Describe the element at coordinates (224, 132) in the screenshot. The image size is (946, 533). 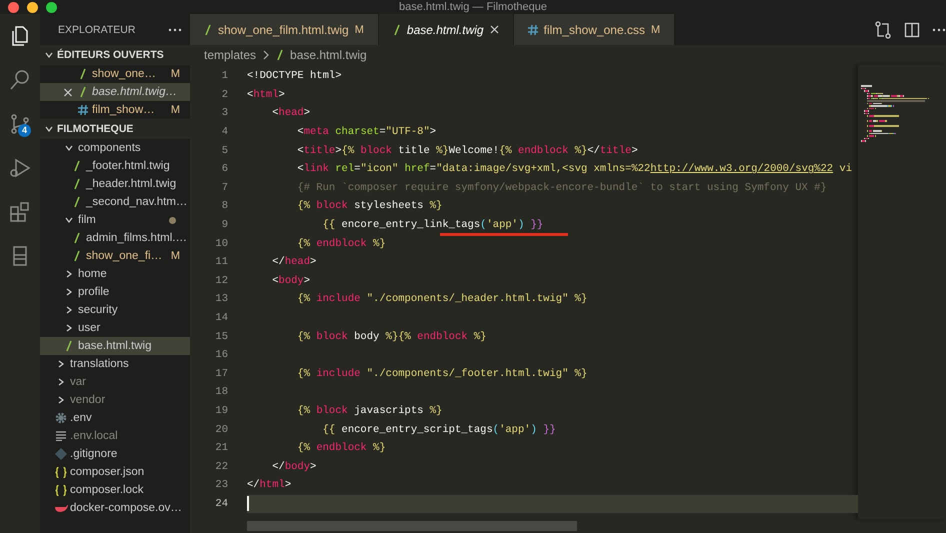
I see `line-number: 4` at that location.